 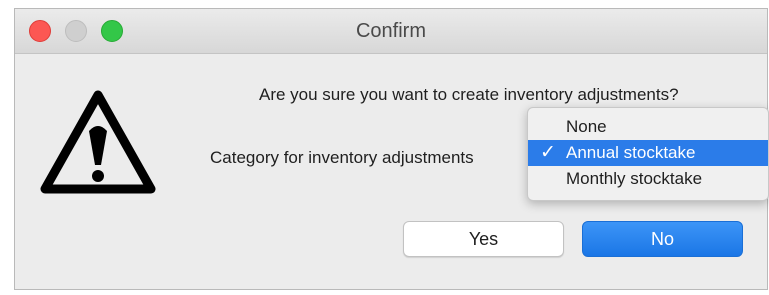 What do you see at coordinates (662, 239) in the screenshot?
I see `no-button: No` at bounding box center [662, 239].